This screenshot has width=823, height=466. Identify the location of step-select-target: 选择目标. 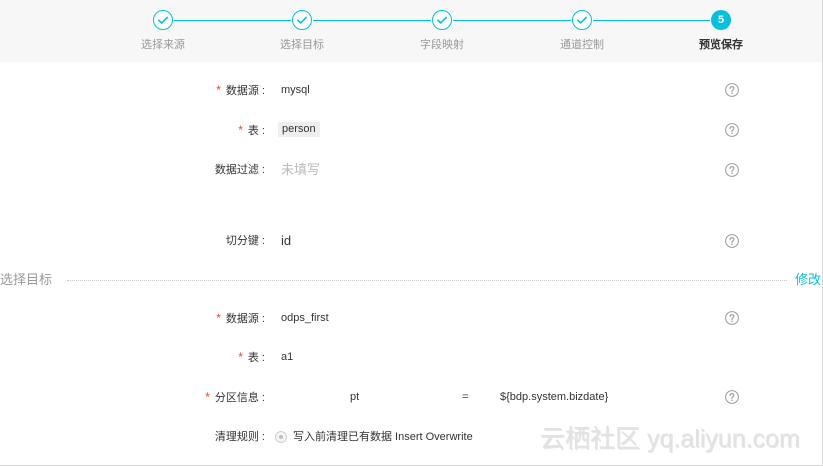
(302, 30).